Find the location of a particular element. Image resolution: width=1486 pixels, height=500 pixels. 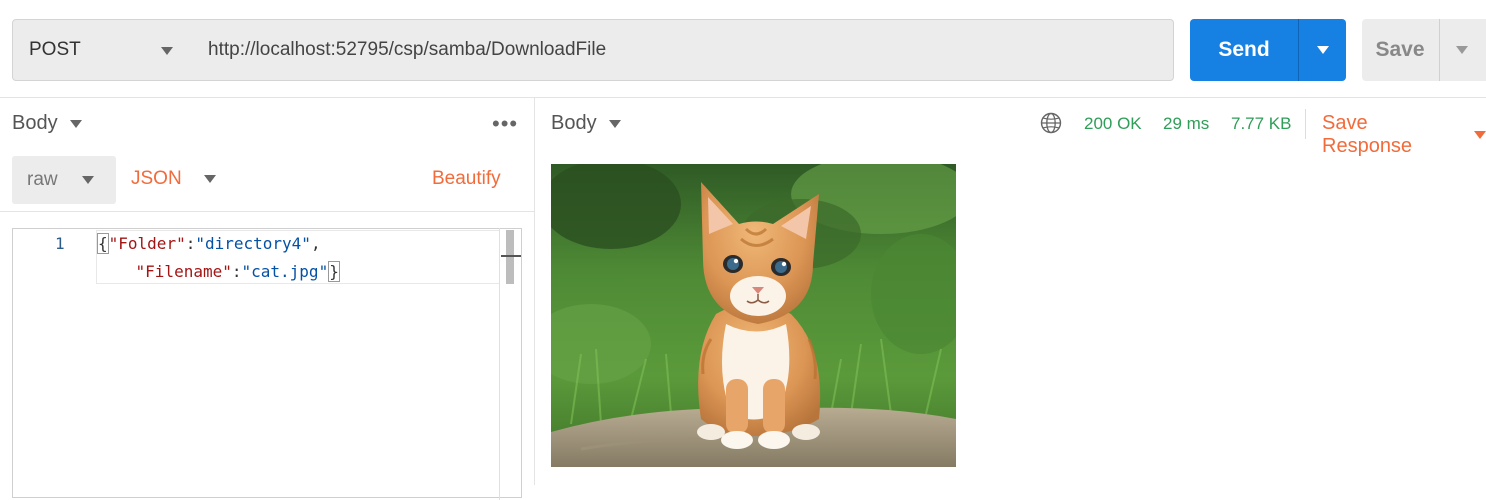

body-mode-select: raw is located at coordinates (64, 180).